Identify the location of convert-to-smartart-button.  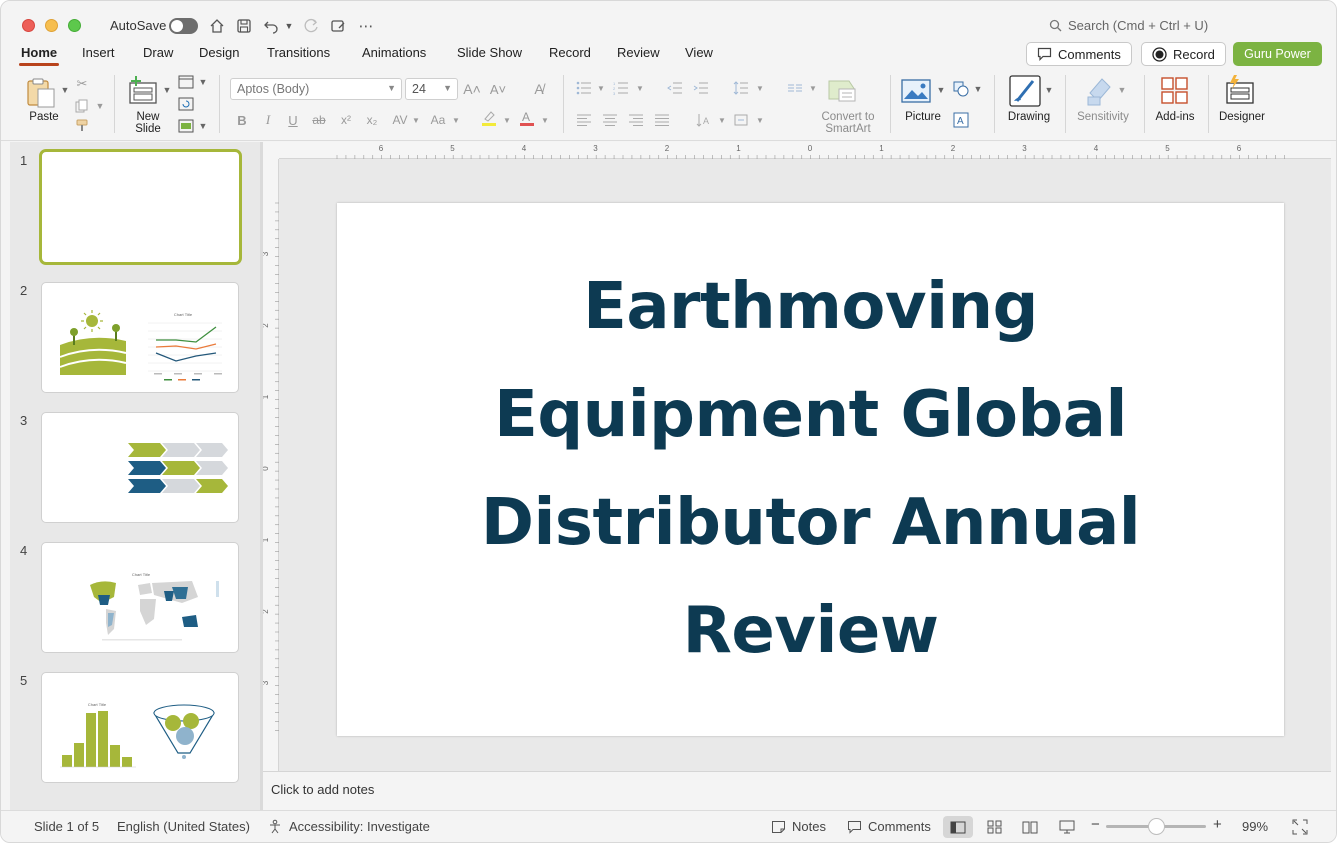
(843, 91).